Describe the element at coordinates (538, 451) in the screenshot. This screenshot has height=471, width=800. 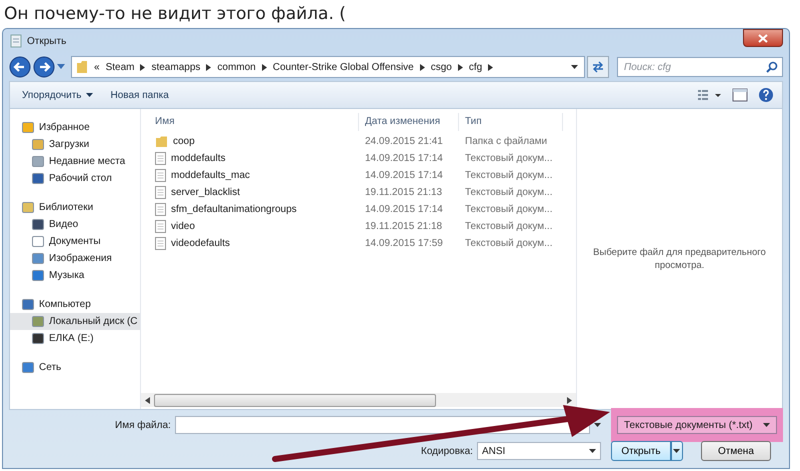
I see `encoding-dropdown: ANSI` at that location.